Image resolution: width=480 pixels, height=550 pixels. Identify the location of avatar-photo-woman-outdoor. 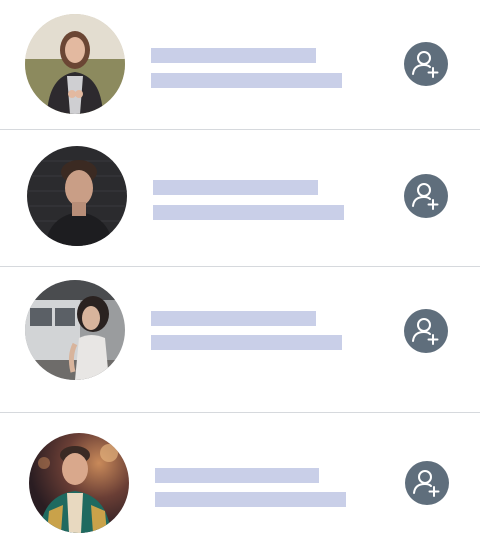
(75, 64).